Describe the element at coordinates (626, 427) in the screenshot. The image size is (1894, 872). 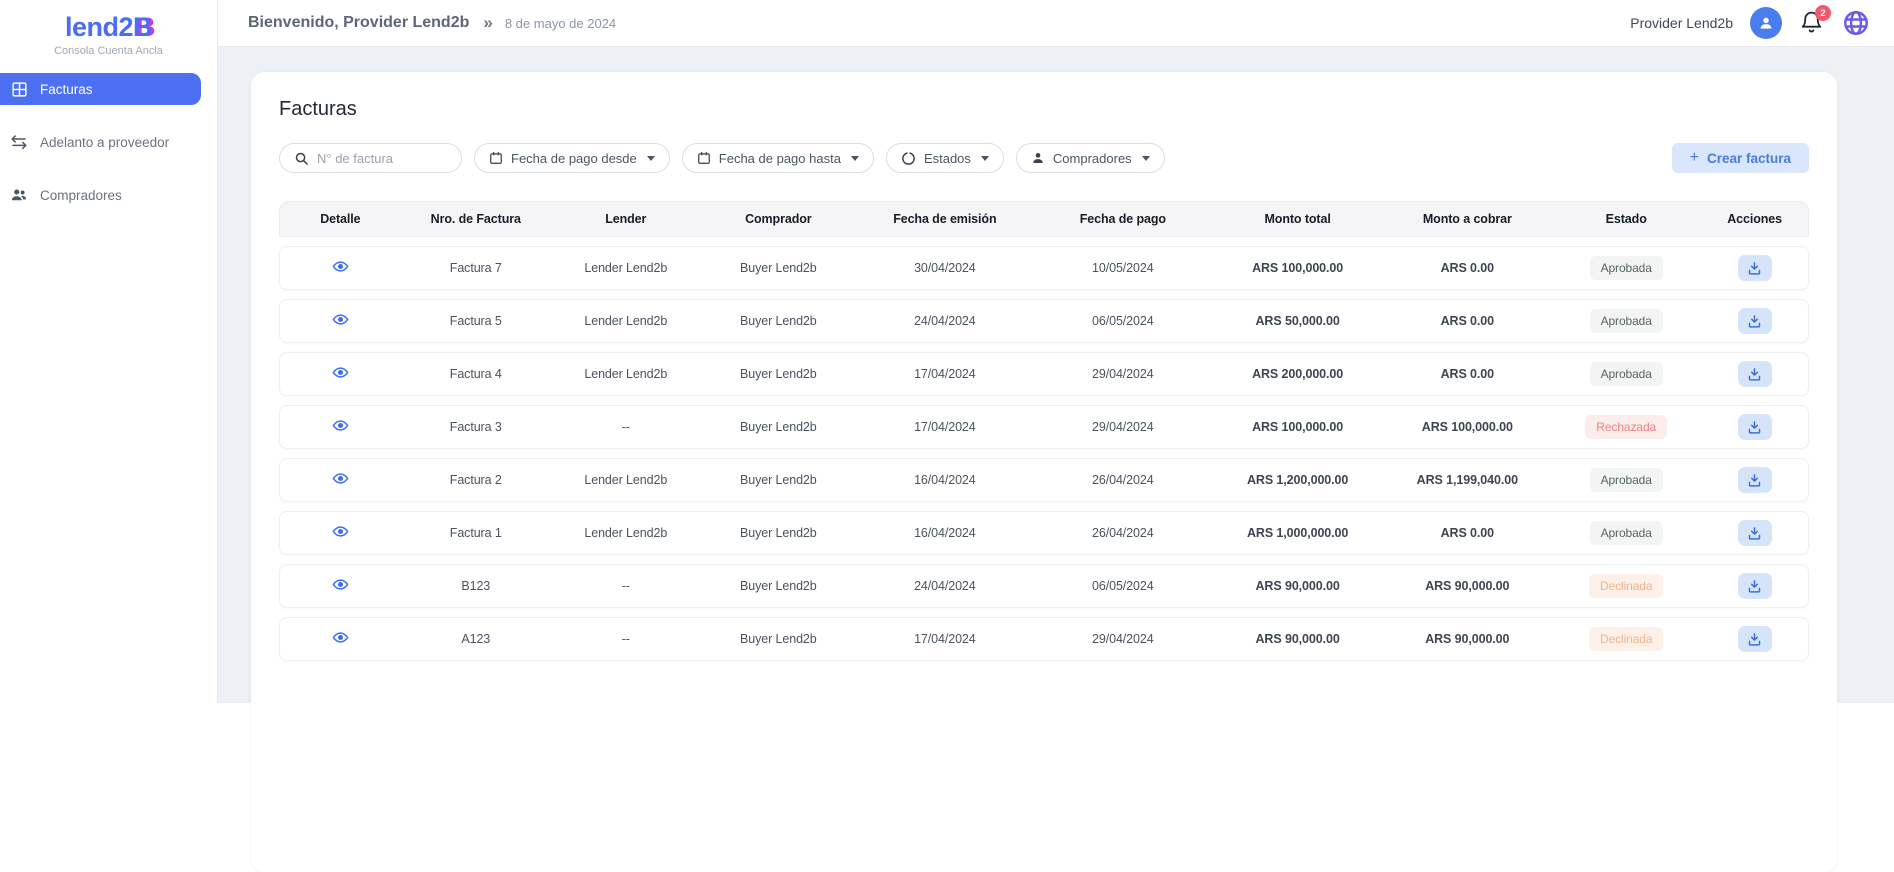
I see `lender-cell: --` at that location.